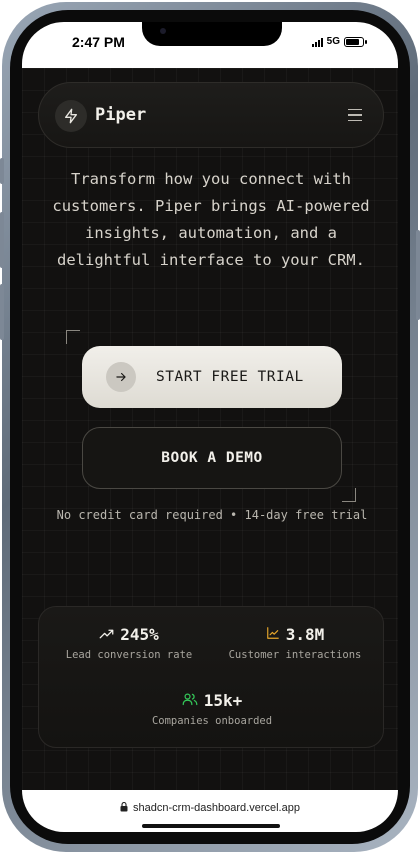 This screenshot has width=420, height=854. Describe the element at coordinates (223, 700) in the screenshot. I see `stat-value: 15k+` at that location.